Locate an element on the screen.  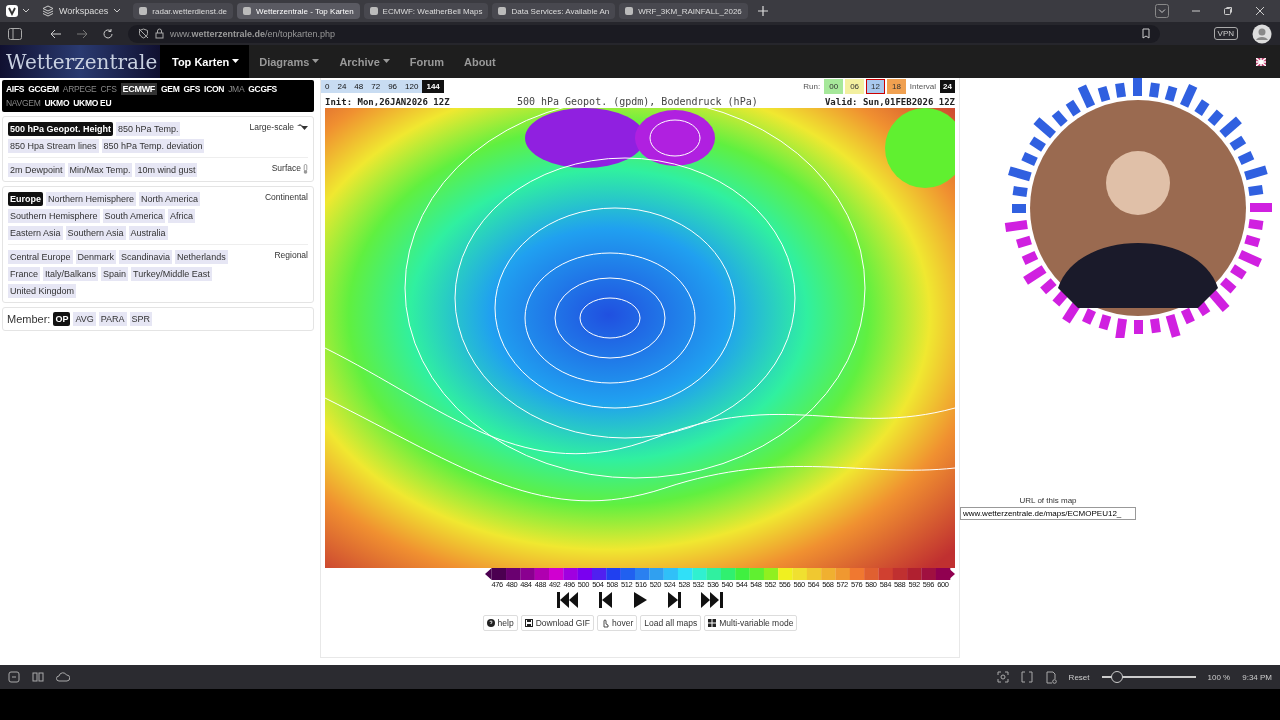
model-link: GCGEM is located at coordinates (43, 89).